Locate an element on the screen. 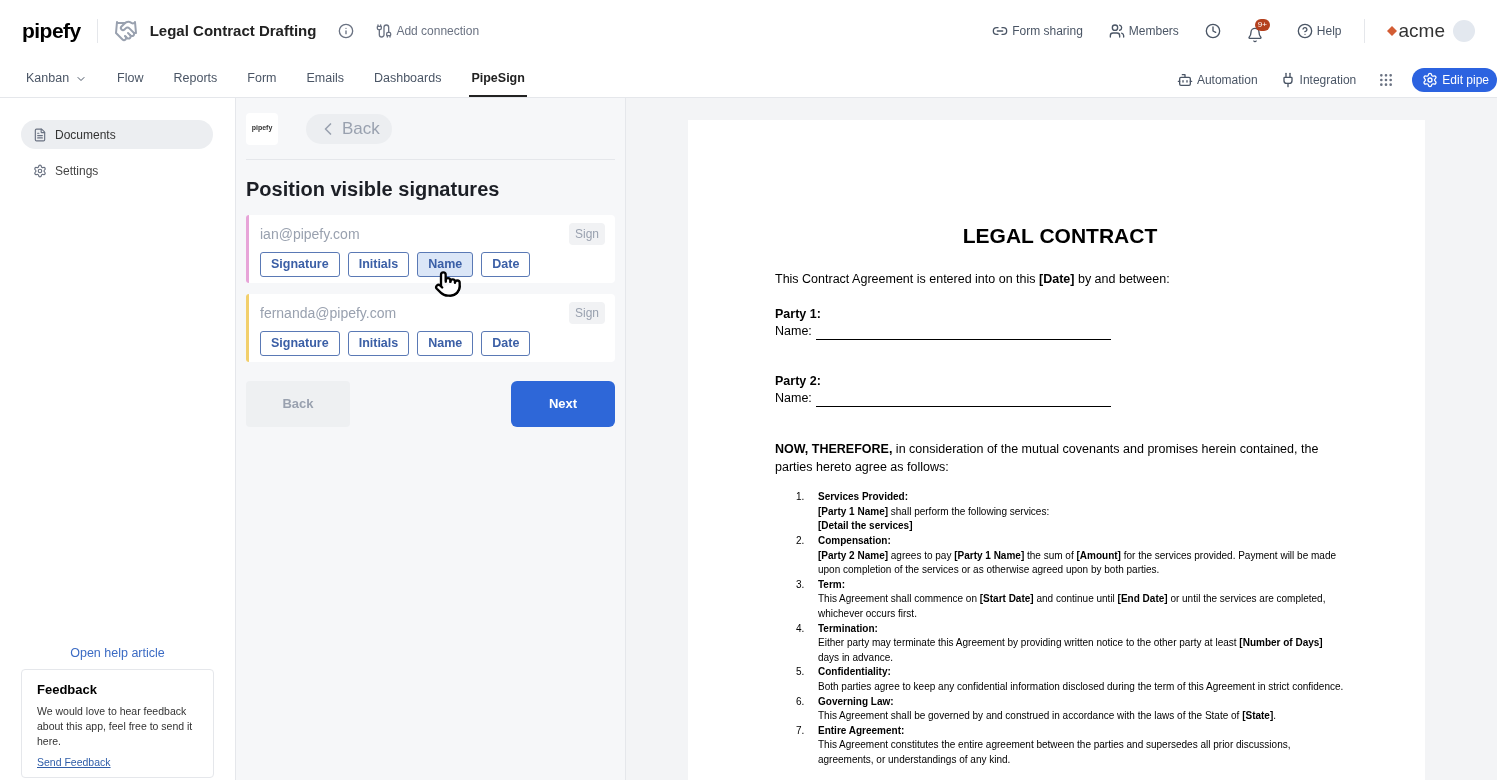  item-text: This Agreement shall be governed by and construed in accordance with the laws of the State of [State]. is located at coordinates (1047, 716).